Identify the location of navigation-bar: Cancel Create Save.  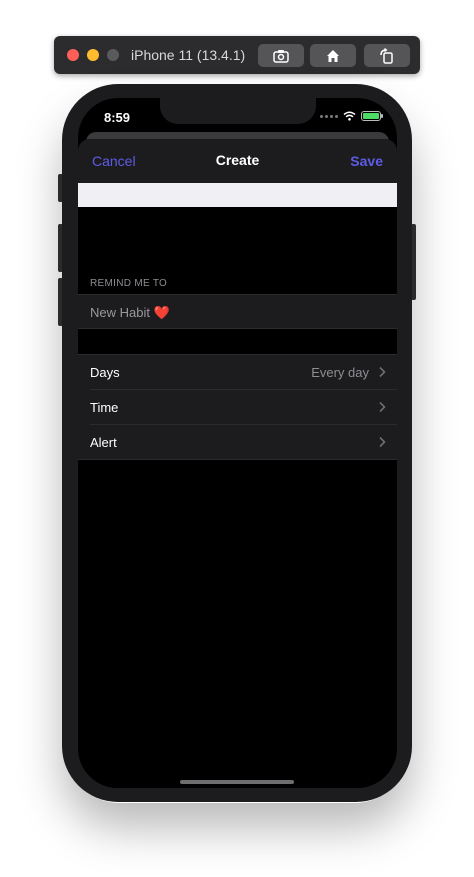
(237, 161).